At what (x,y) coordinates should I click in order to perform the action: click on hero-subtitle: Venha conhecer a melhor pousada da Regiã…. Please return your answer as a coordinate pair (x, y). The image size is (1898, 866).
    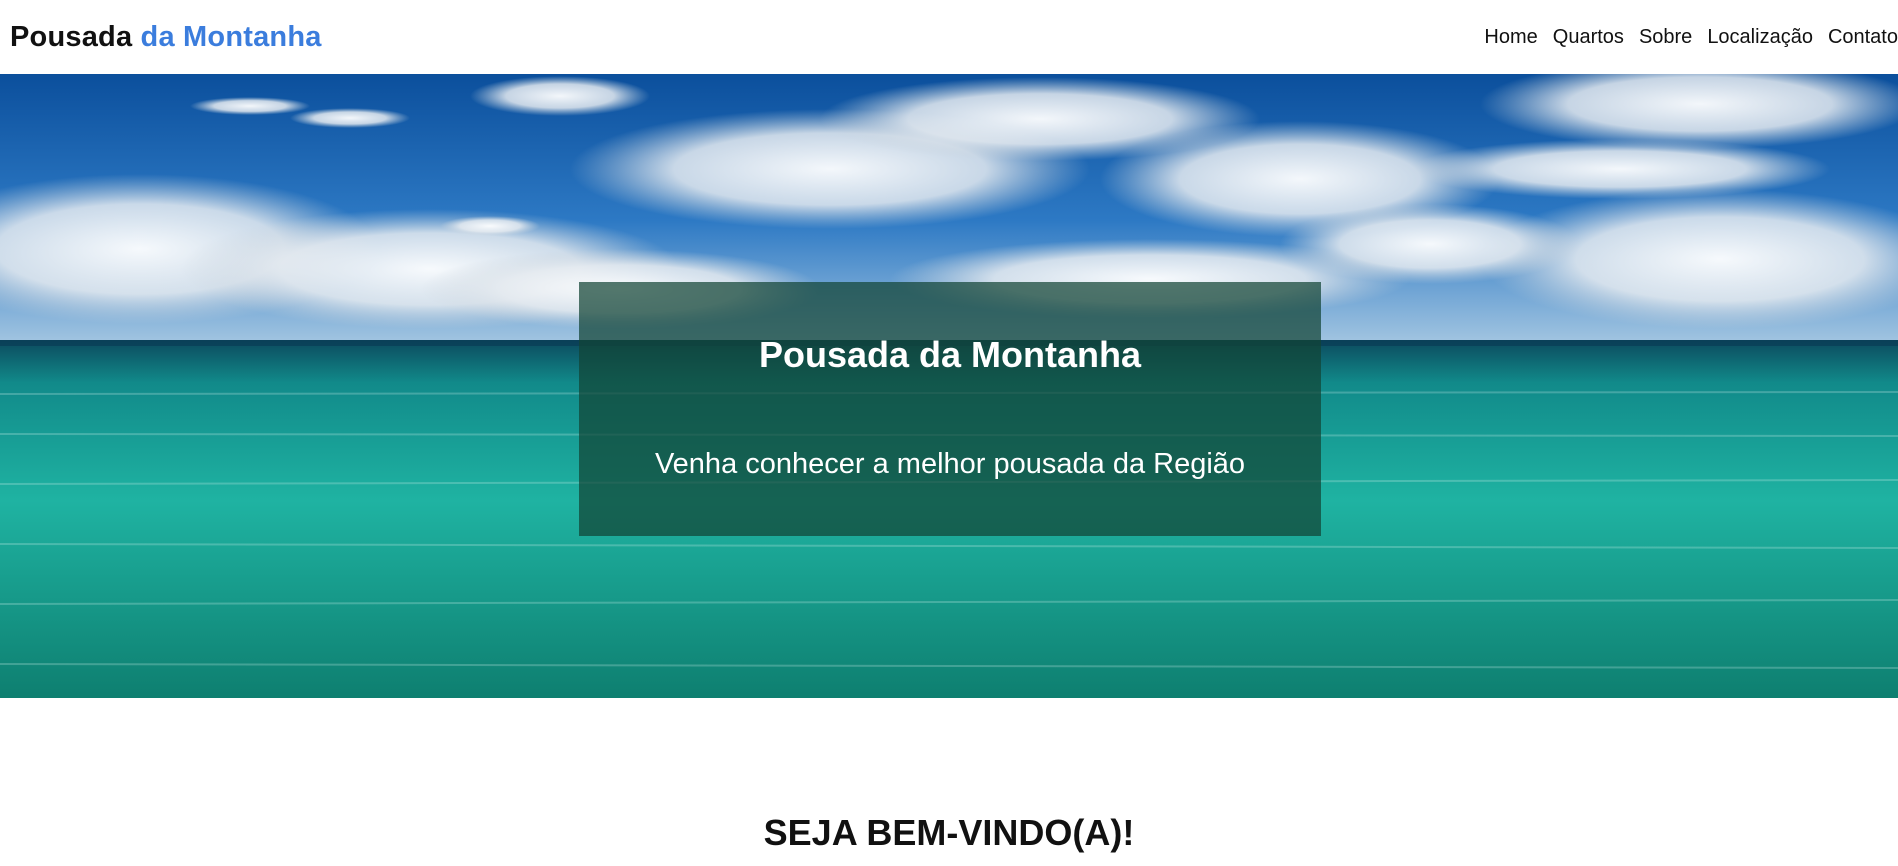
    Looking at the image, I should click on (950, 464).